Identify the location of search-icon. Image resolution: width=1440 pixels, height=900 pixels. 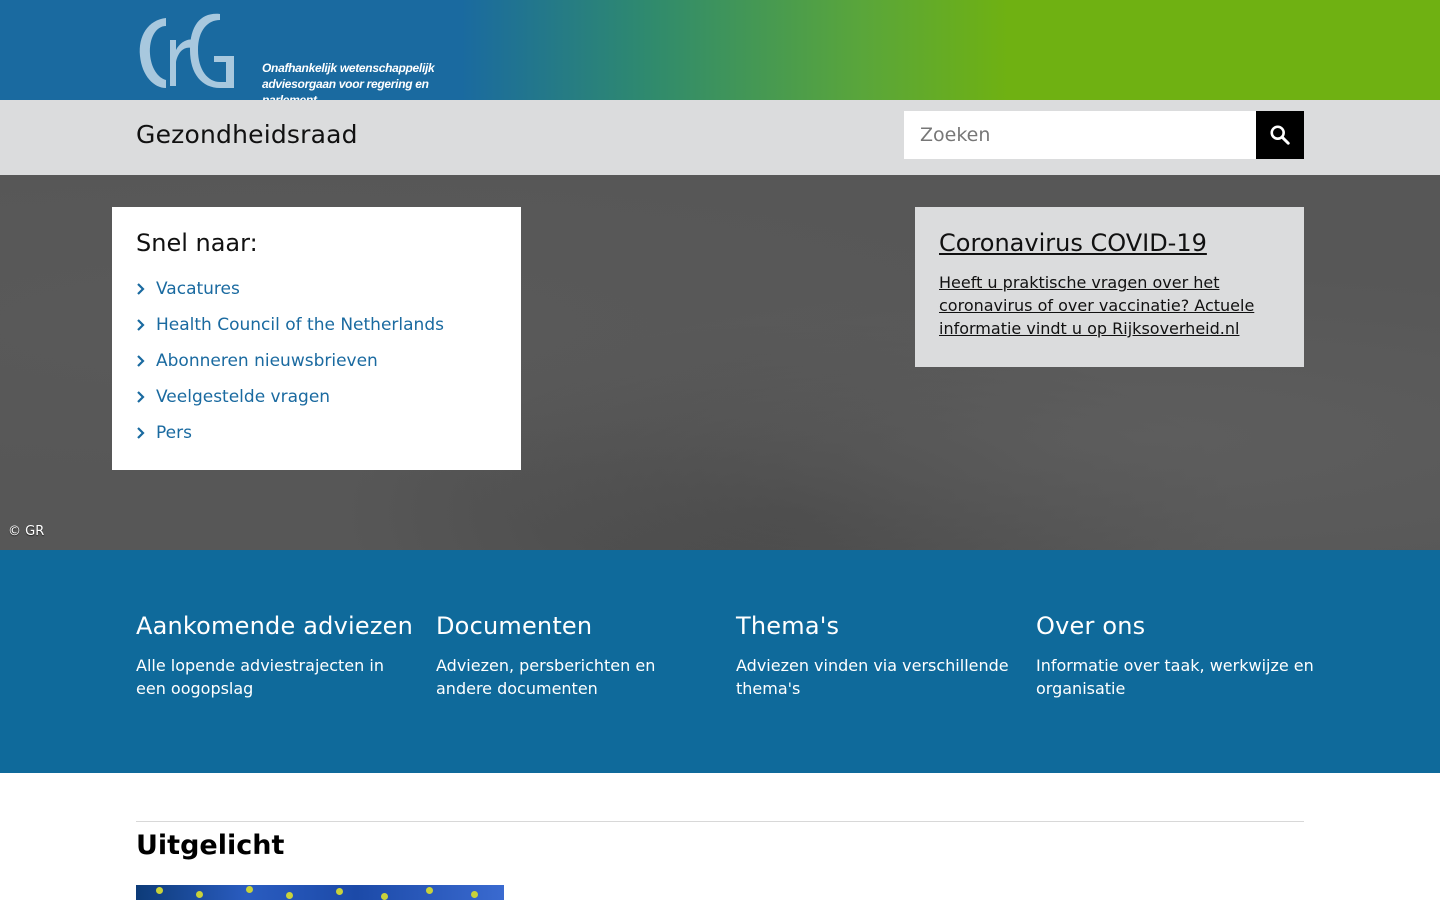
(1280, 135).